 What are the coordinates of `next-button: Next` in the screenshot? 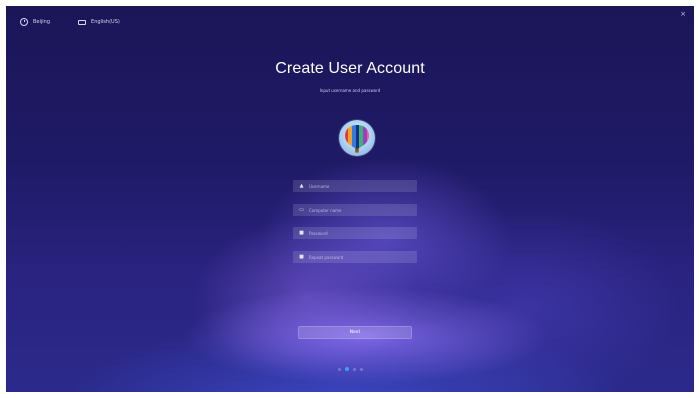 It's located at (355, 332).